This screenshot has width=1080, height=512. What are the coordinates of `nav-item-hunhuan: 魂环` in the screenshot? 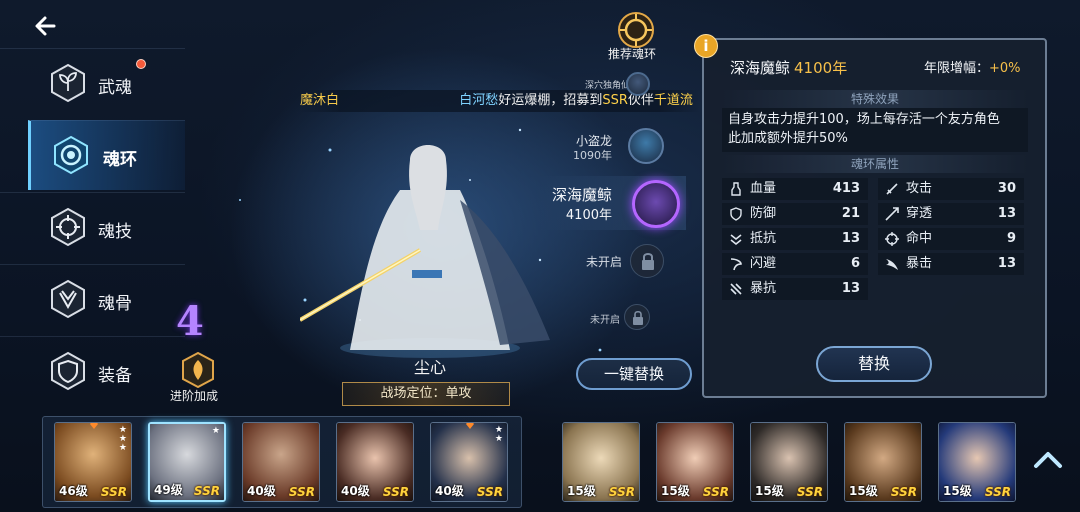 It's located at (106, 155).